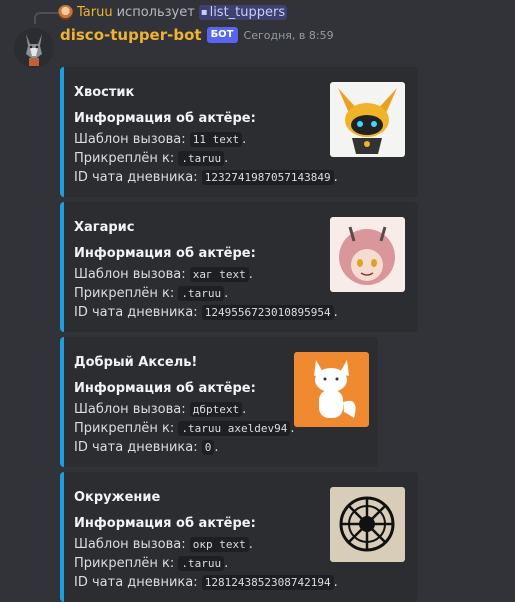 This screenshot has width=515, height=602. What do you see at coordinates (219, 274) in the screenshot?
I see `template-value: хаг text` at bounding box center [219, 274].